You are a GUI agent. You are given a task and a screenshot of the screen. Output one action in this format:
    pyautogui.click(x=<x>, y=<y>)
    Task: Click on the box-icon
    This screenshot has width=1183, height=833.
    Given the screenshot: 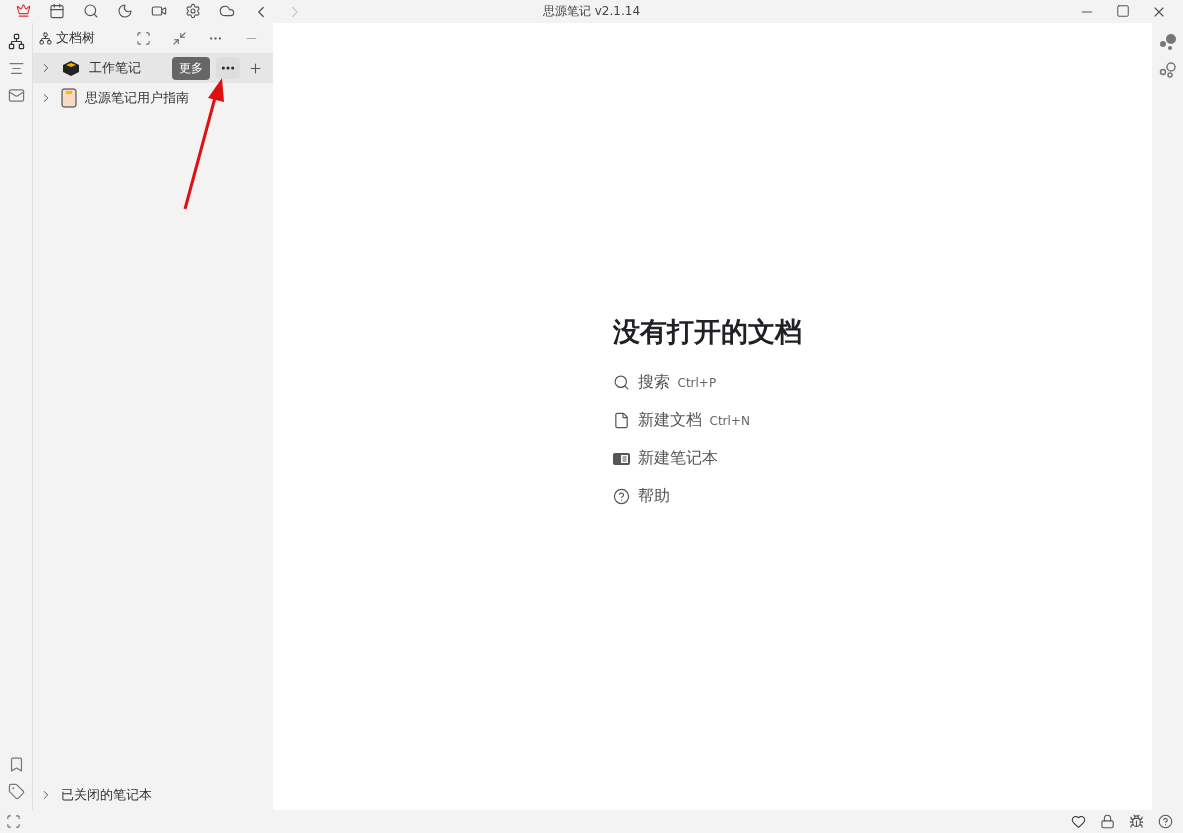 What is the action you would take?
    pyautogui.click(x=71, y=68)
    